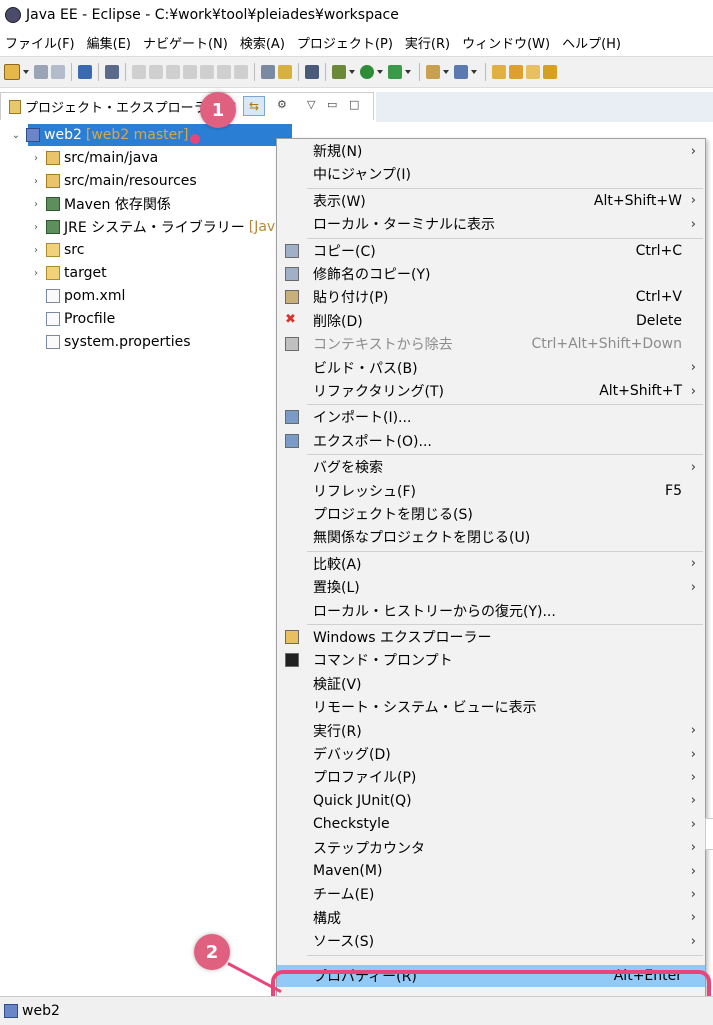 The image size is (713, 1025). What do you see at coordinates (292, 250) in the screenshot?
I see `copy-icon` at bounding box center [292, 250].